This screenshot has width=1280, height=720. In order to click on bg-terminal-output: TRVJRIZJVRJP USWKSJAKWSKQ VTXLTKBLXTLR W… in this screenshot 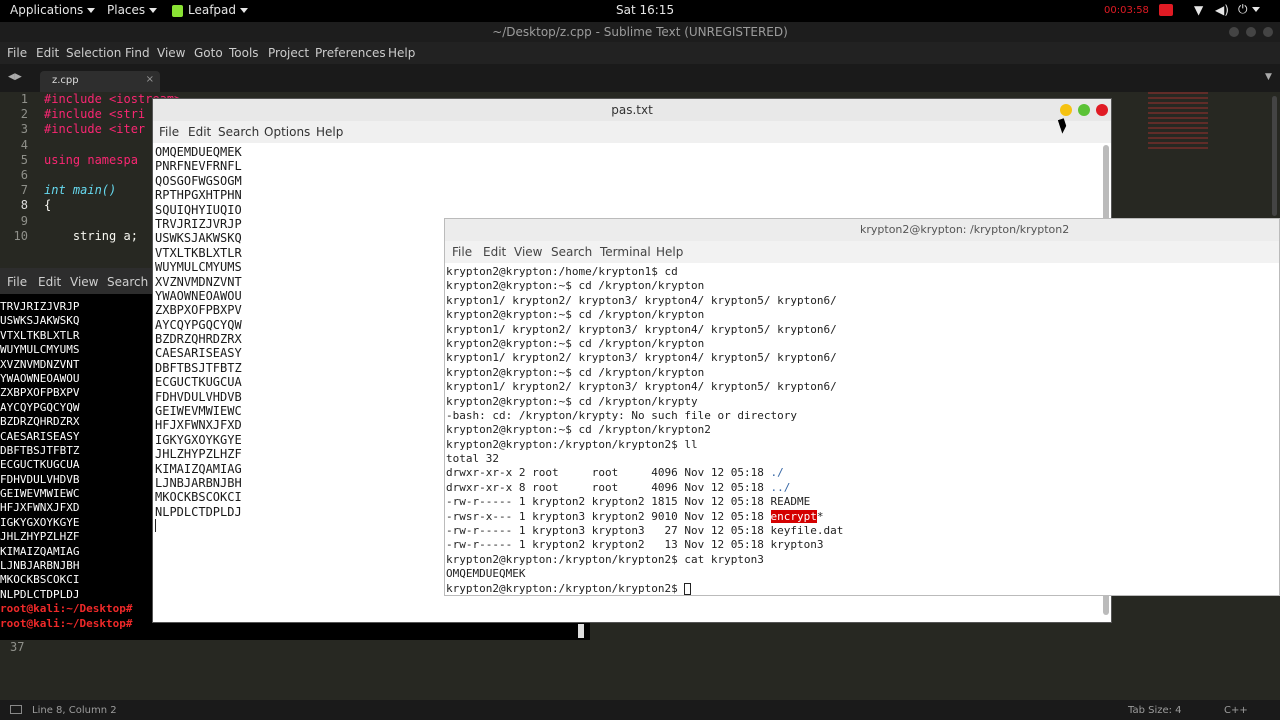, I will do `click(66, 465)`.